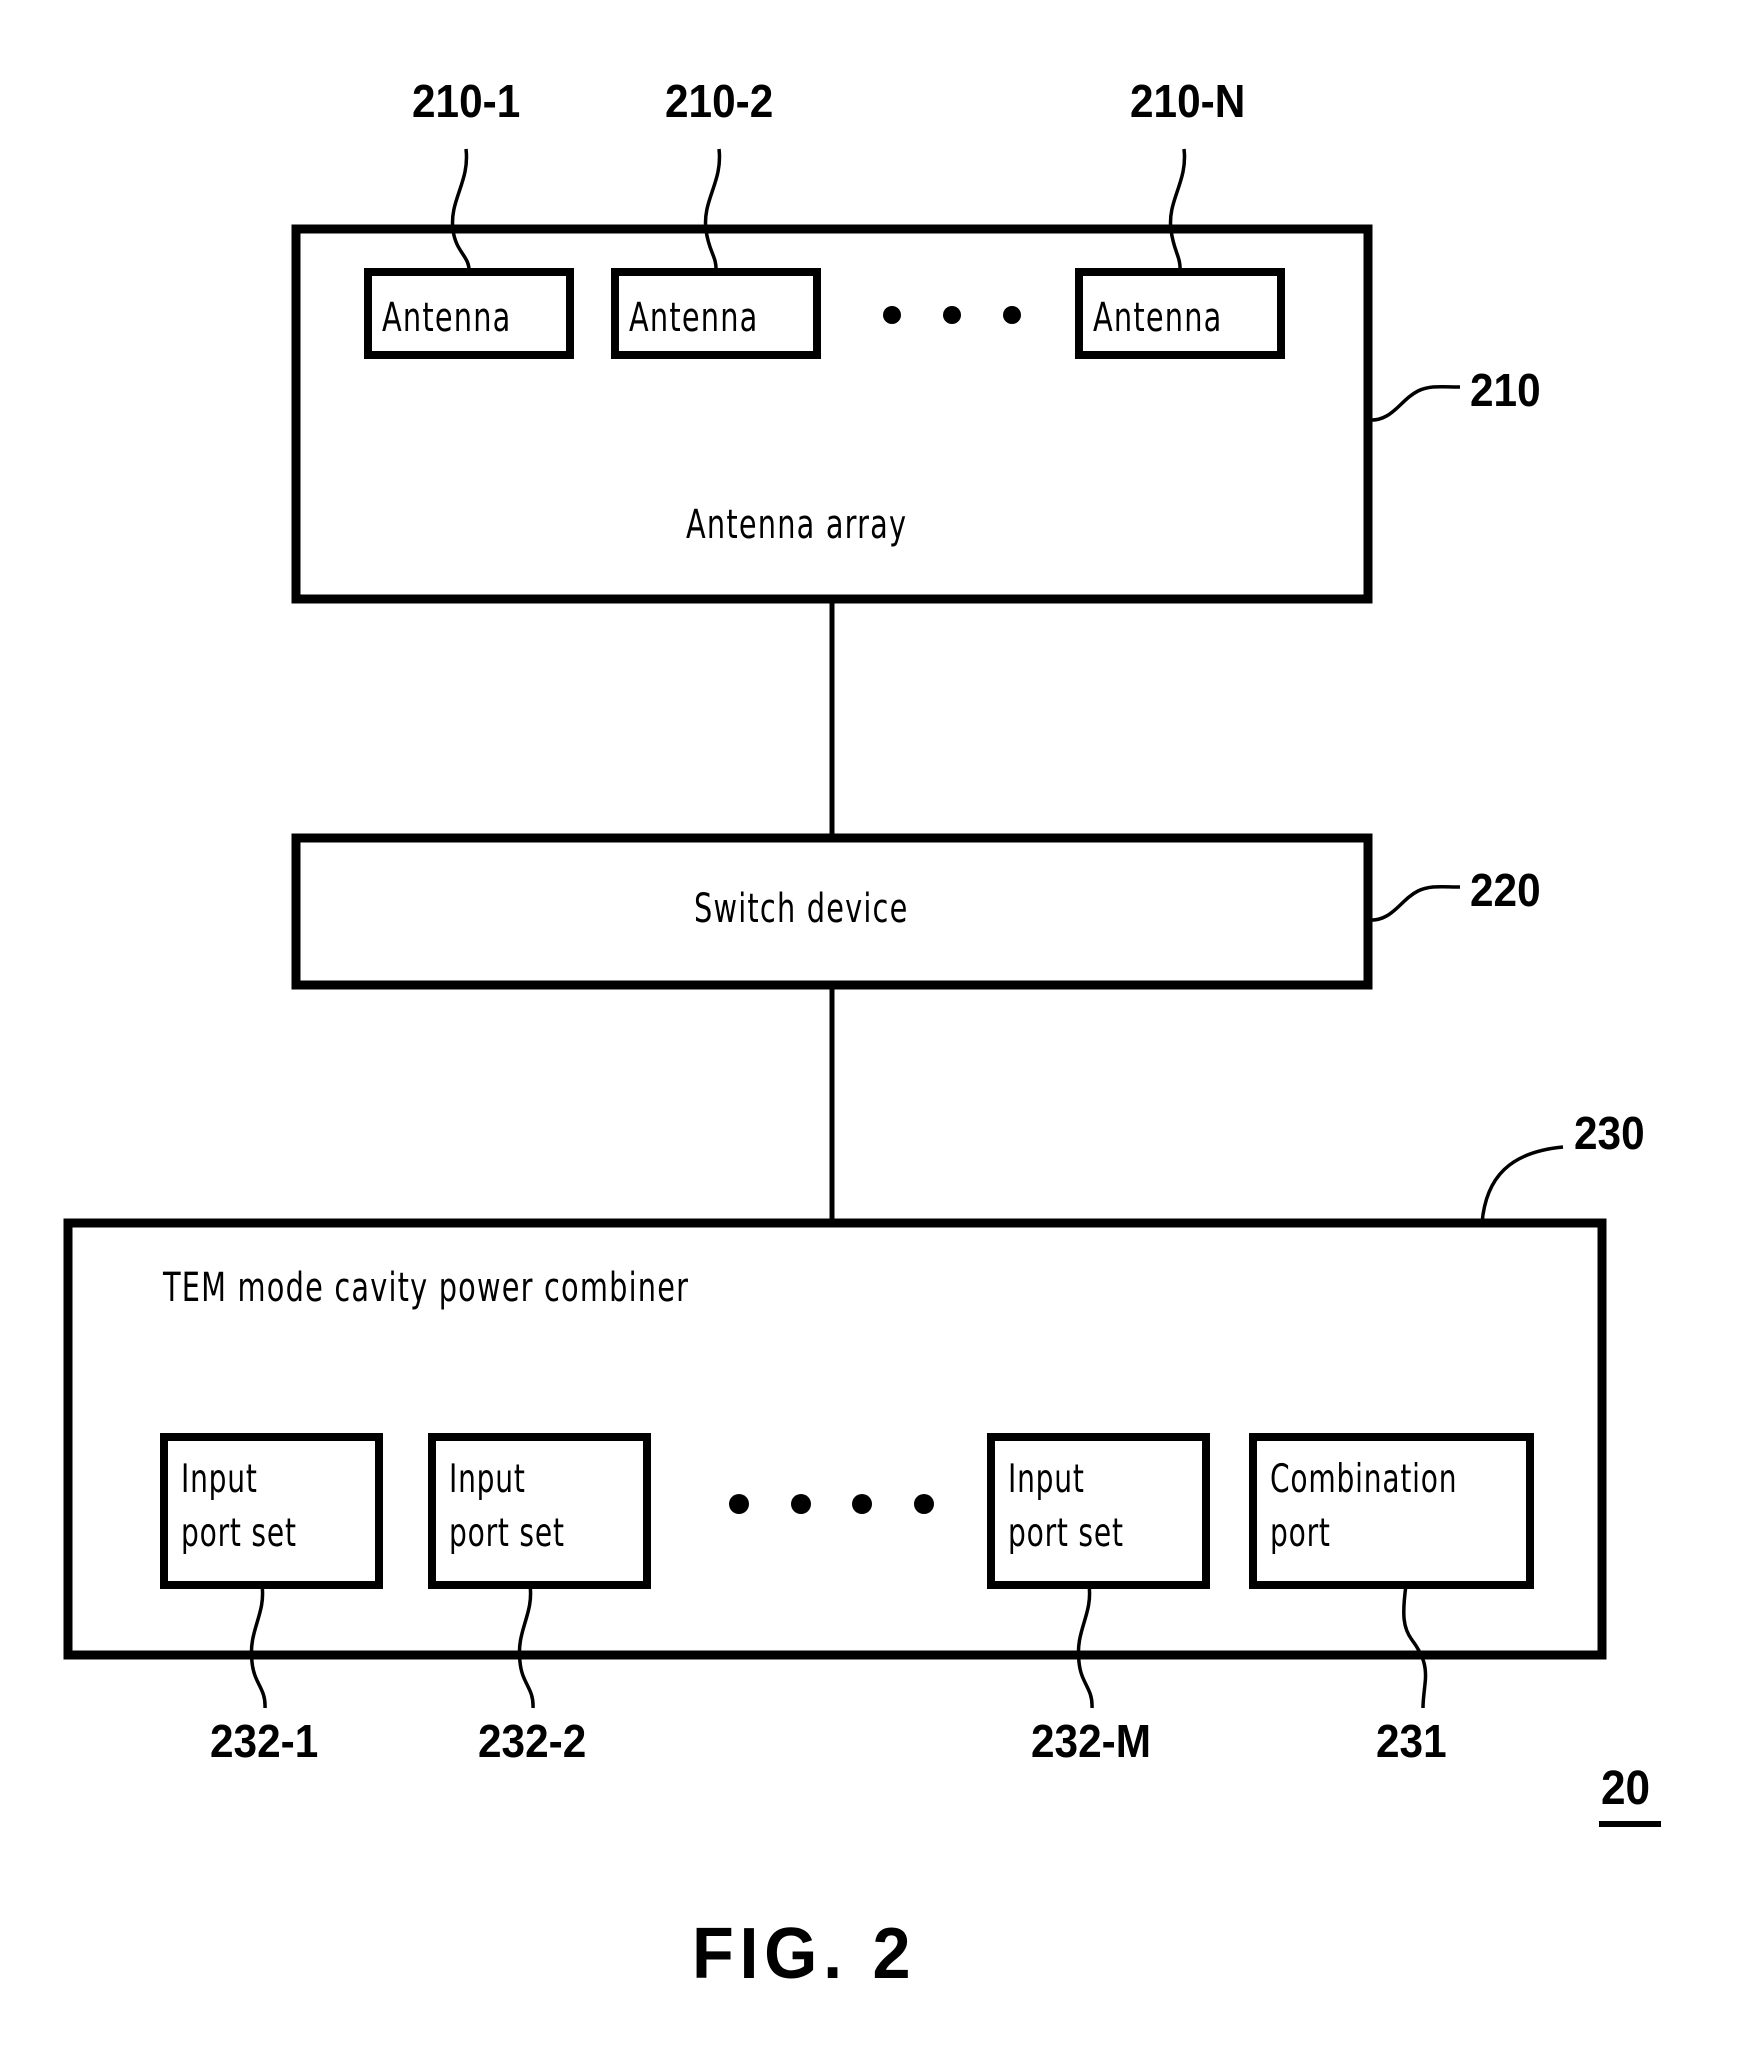 The height and width of the screenshot is (2064, 1743). I want to click on system-ref-underline, so click(1630, 1824).